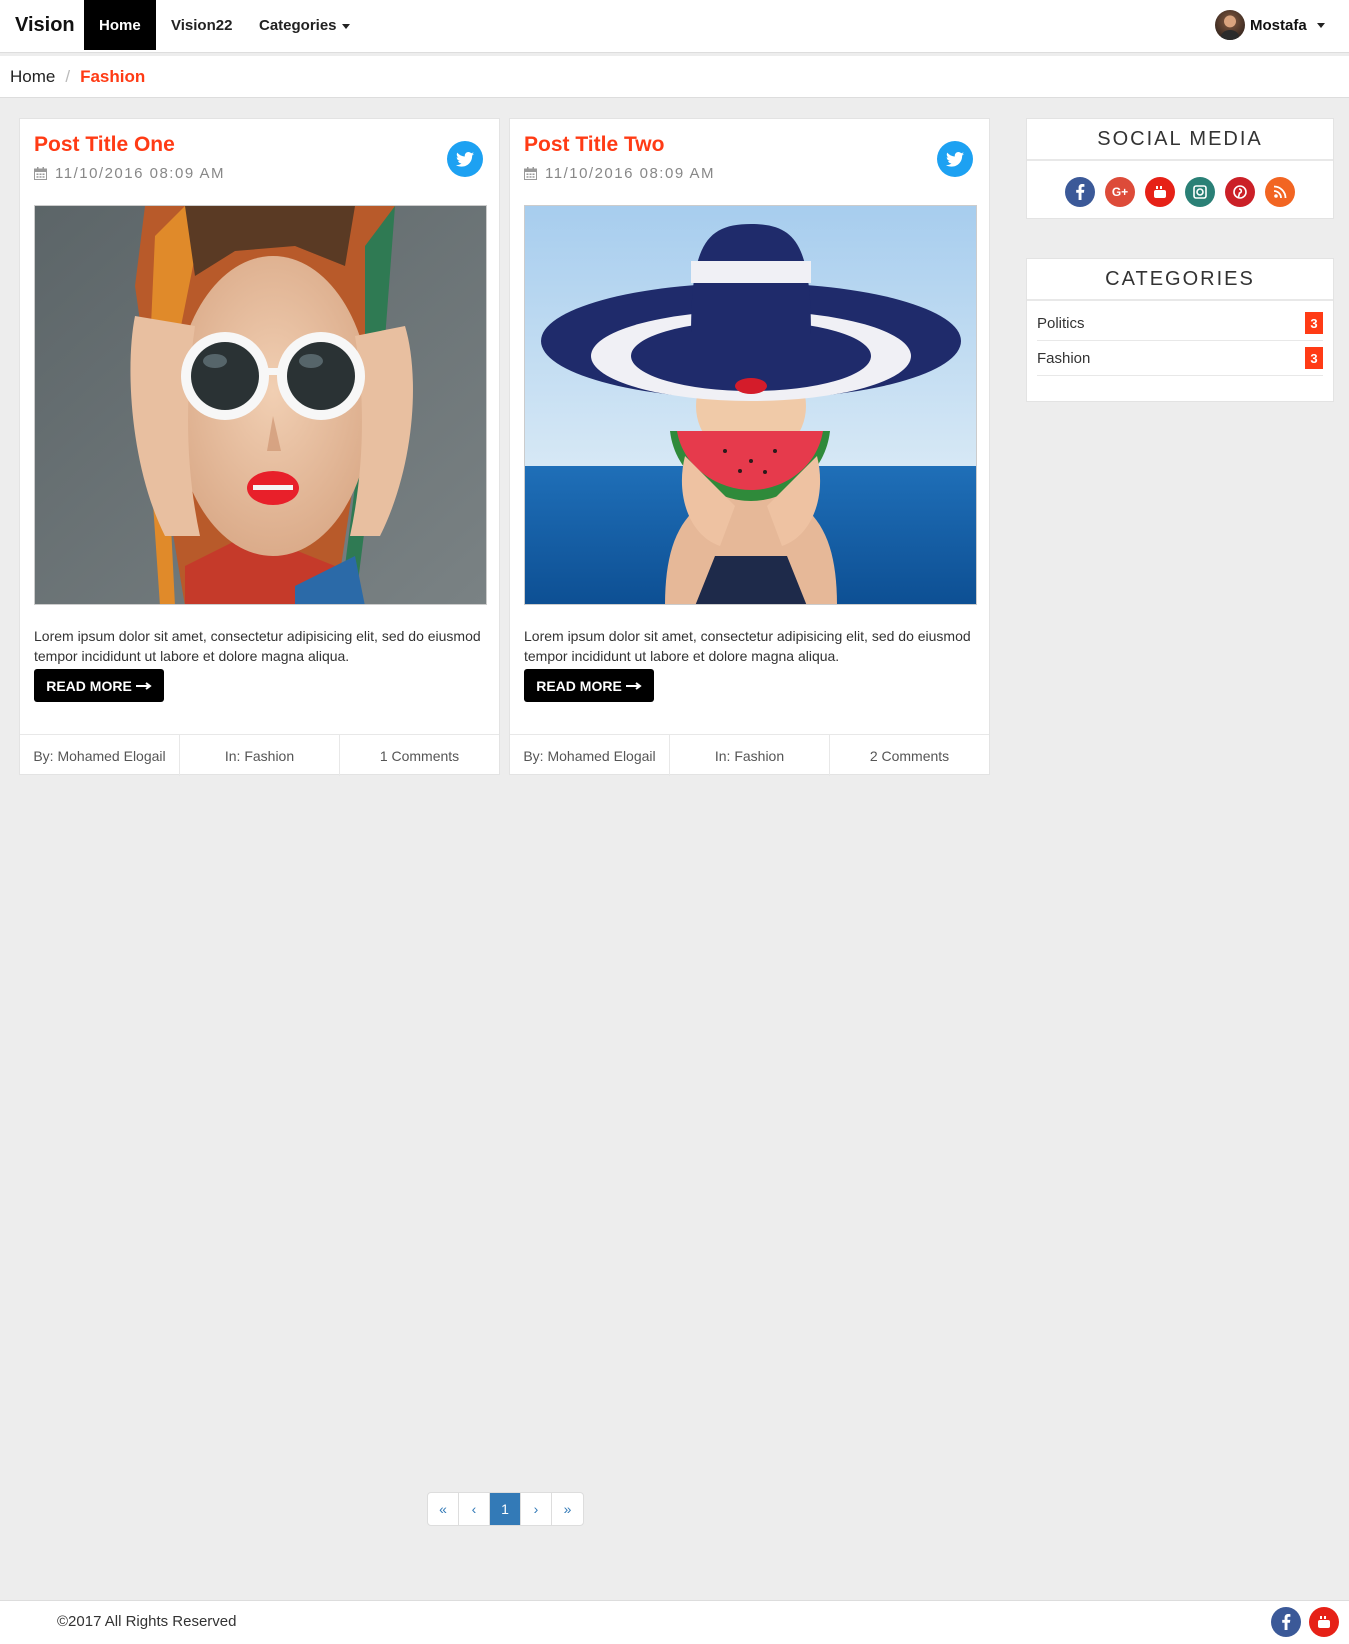  I want to click on categories-list: Politics 3 Fashion 3, so click(1180, 345).